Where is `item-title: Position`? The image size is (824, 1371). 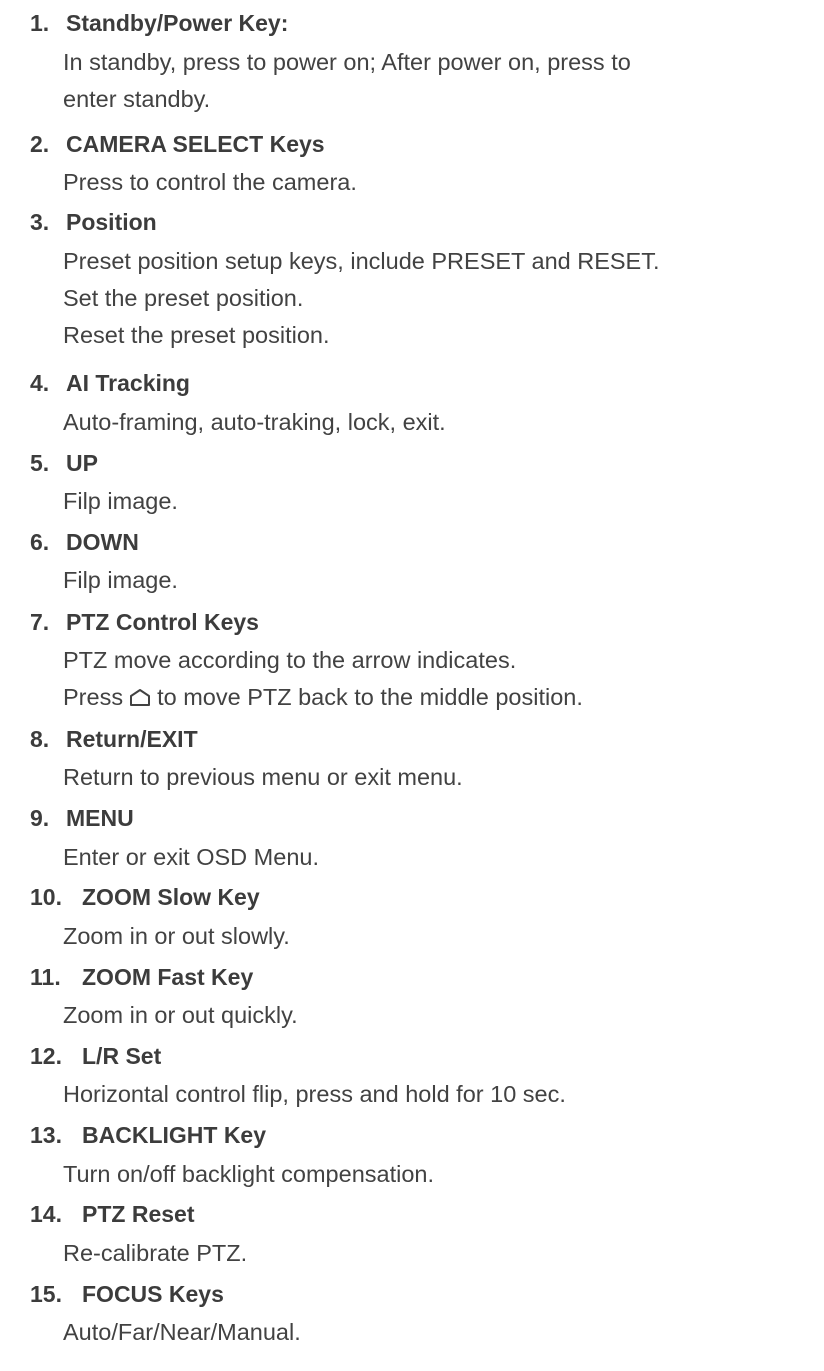
item-title: Position is located at coordinates (111, 222).